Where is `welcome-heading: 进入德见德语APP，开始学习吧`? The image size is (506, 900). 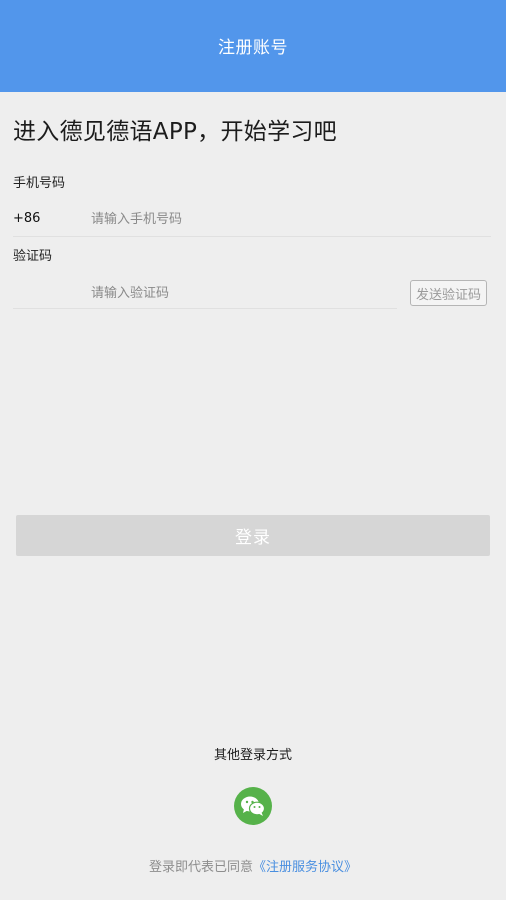
welcome-heading: 进入德见德语APP，开始学习吧 is located at coordinates (175, 132).